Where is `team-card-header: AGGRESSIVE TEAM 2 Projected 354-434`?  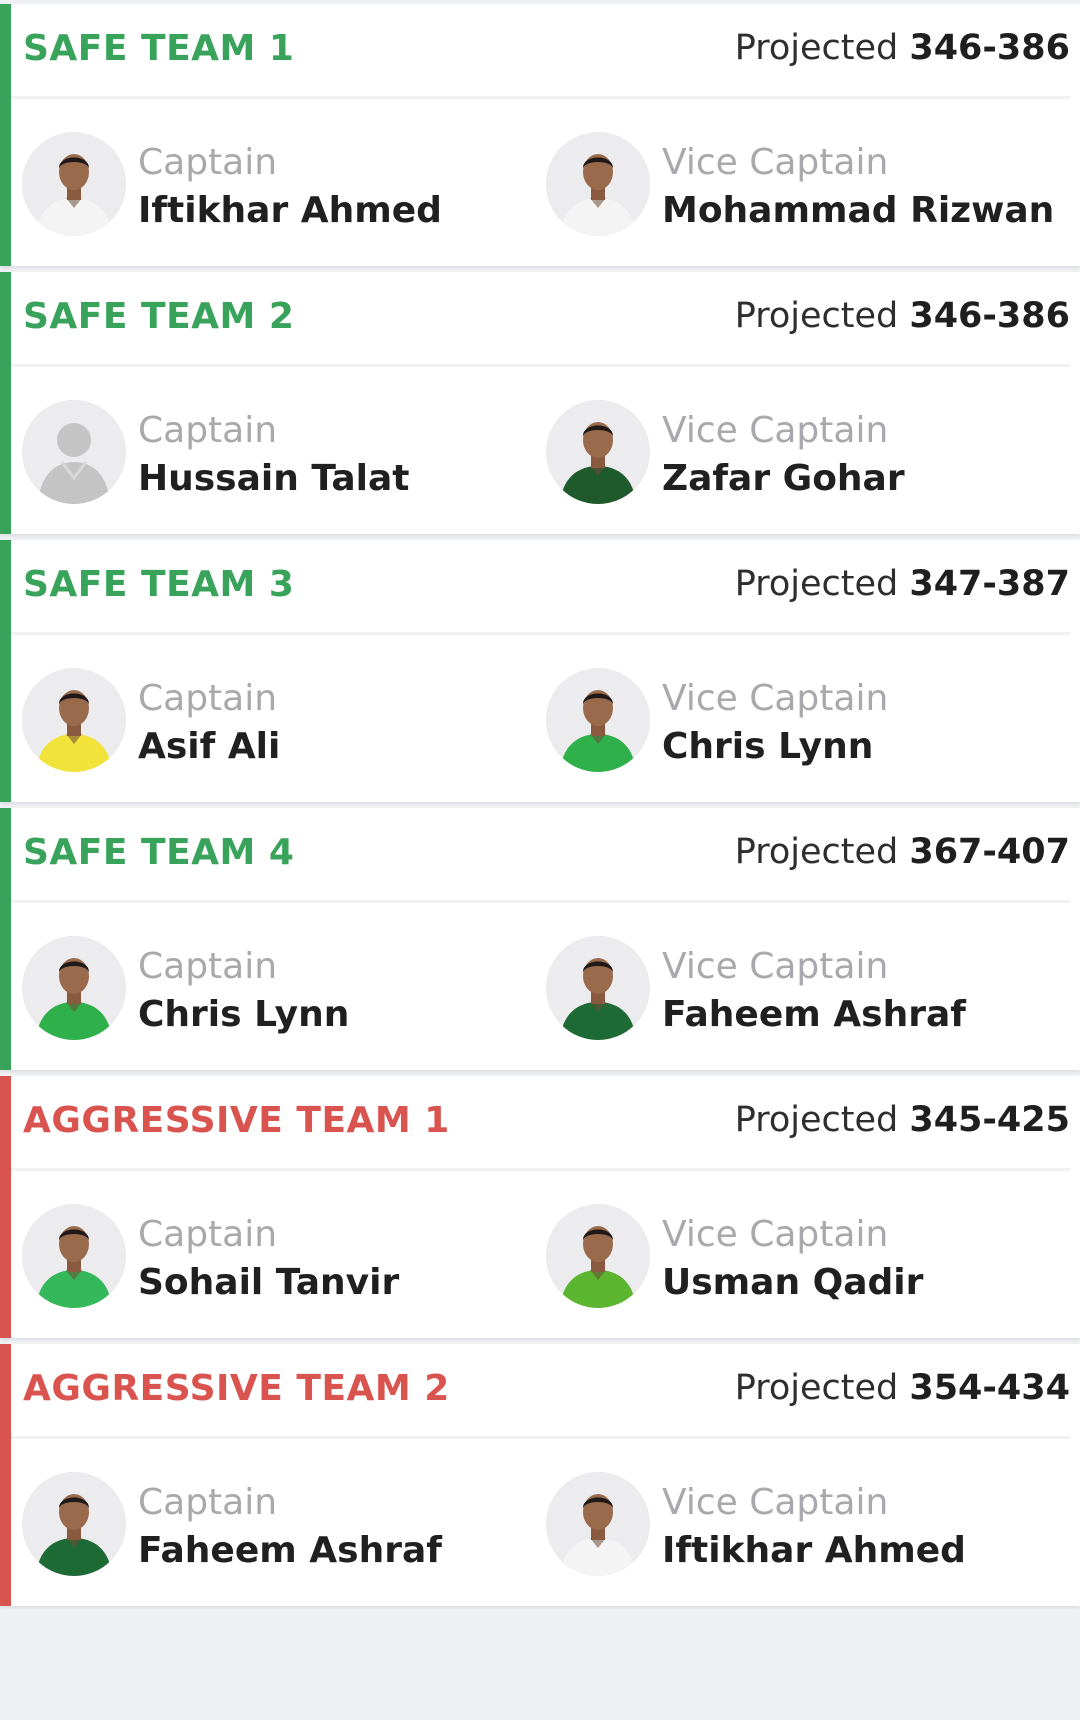 team-card-header: AGGRESSIVE TEAM 2 Projected 354-434 is located at coordinates (540, 1391).